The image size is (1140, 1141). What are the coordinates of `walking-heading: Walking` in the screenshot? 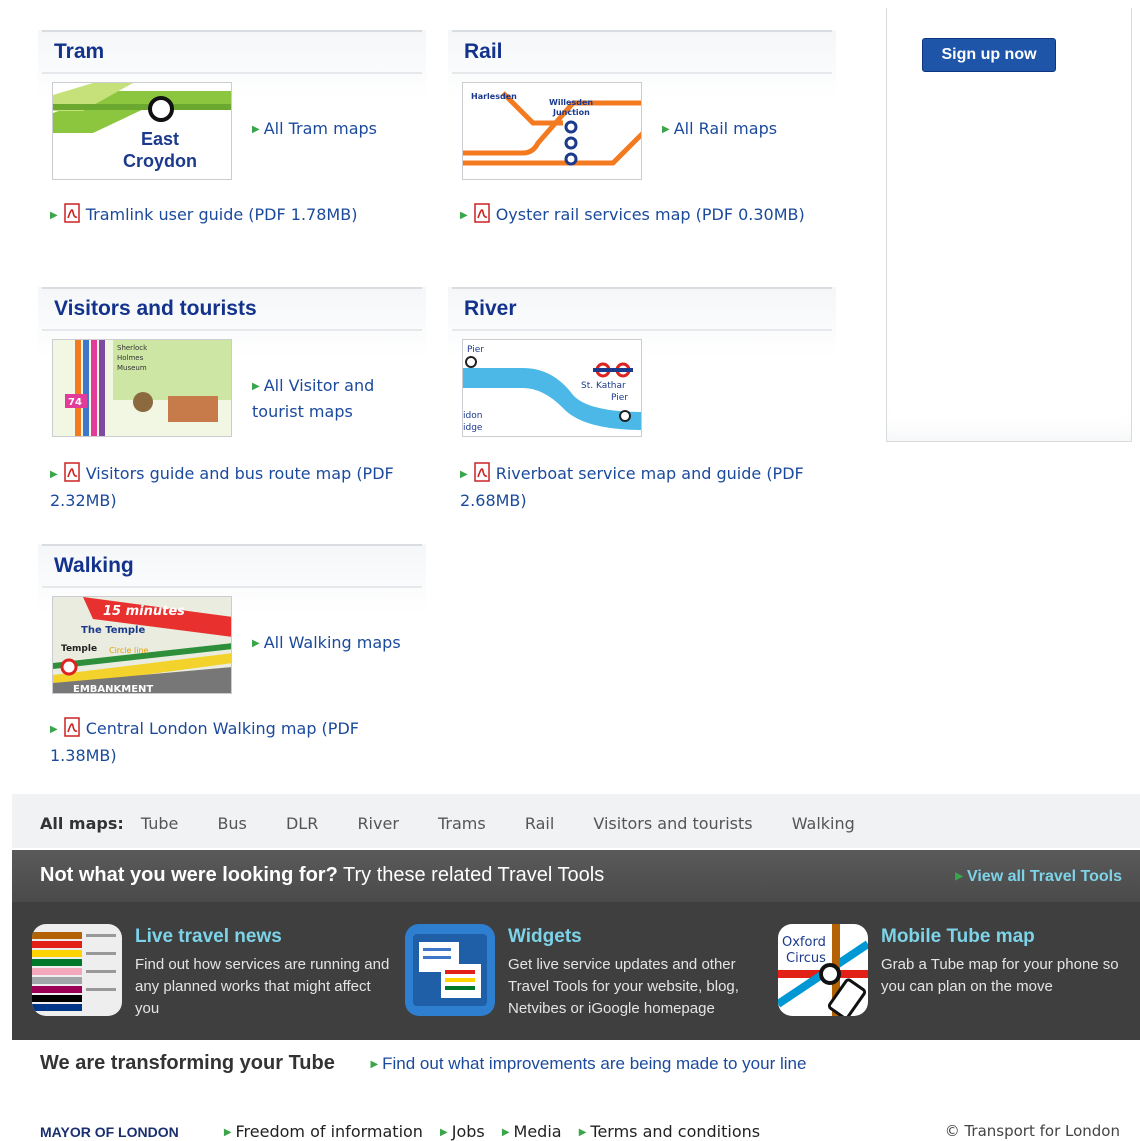 It's located at (232, 566).